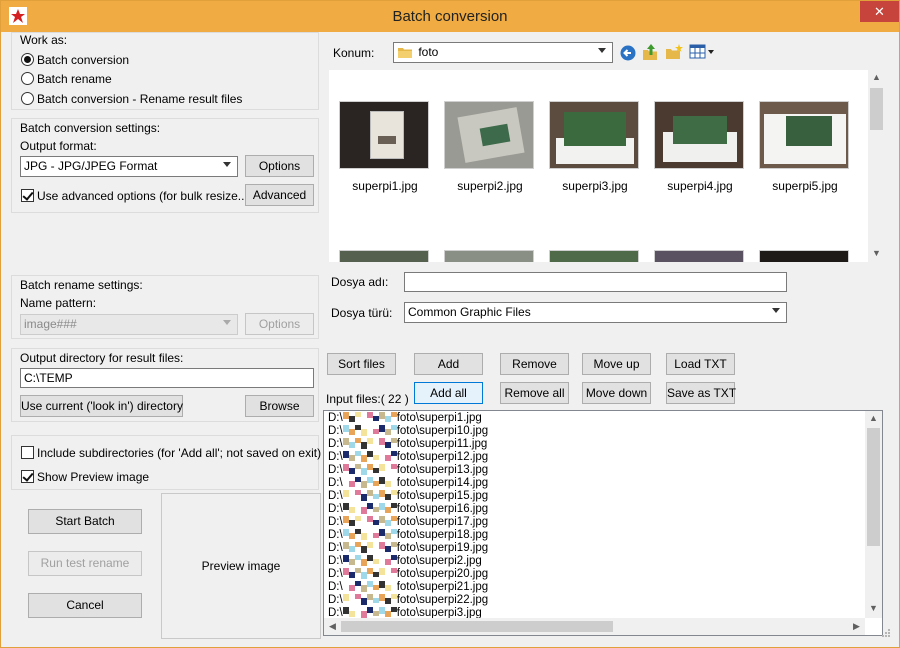  Describe the element at coordinates (879, 11) in the screenshot. I see `close-button: ✕` at that location.